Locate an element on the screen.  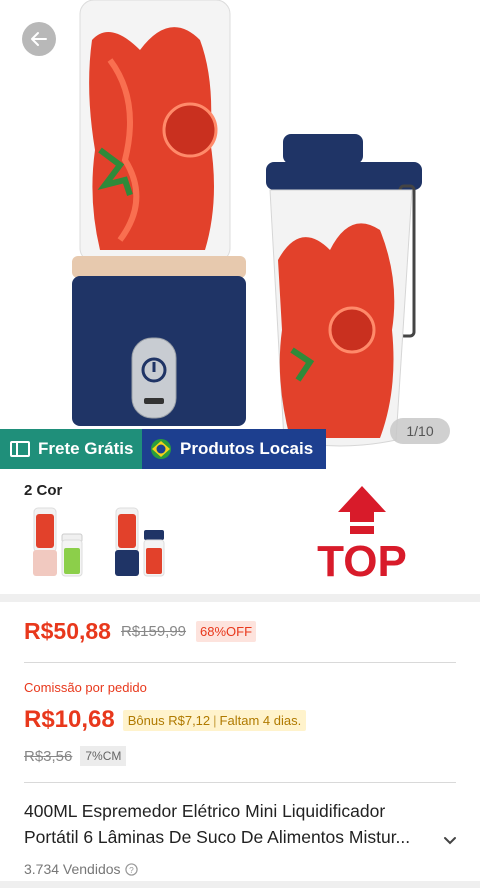
brazil-flag-icon is located at coordinates (161, 449).